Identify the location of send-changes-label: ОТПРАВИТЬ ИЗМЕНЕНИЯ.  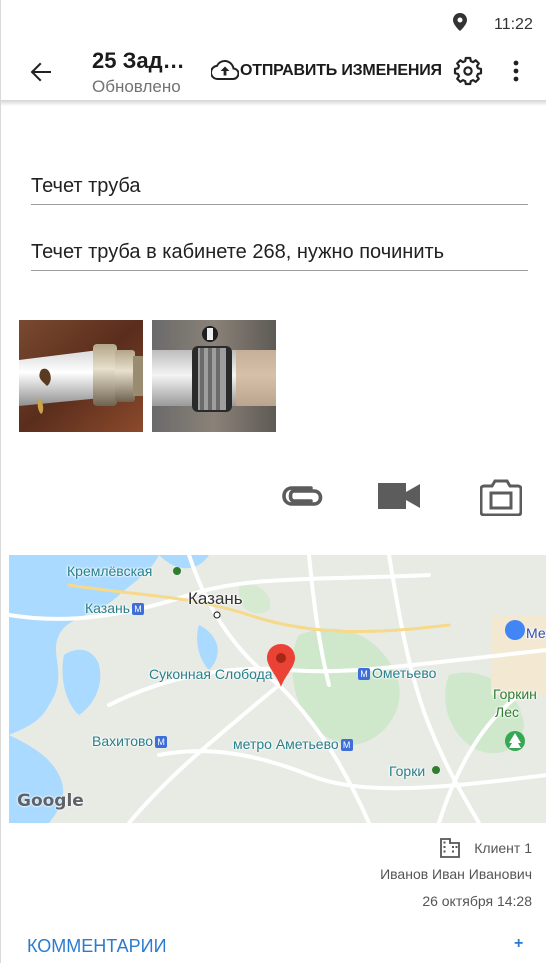
(341, 70).